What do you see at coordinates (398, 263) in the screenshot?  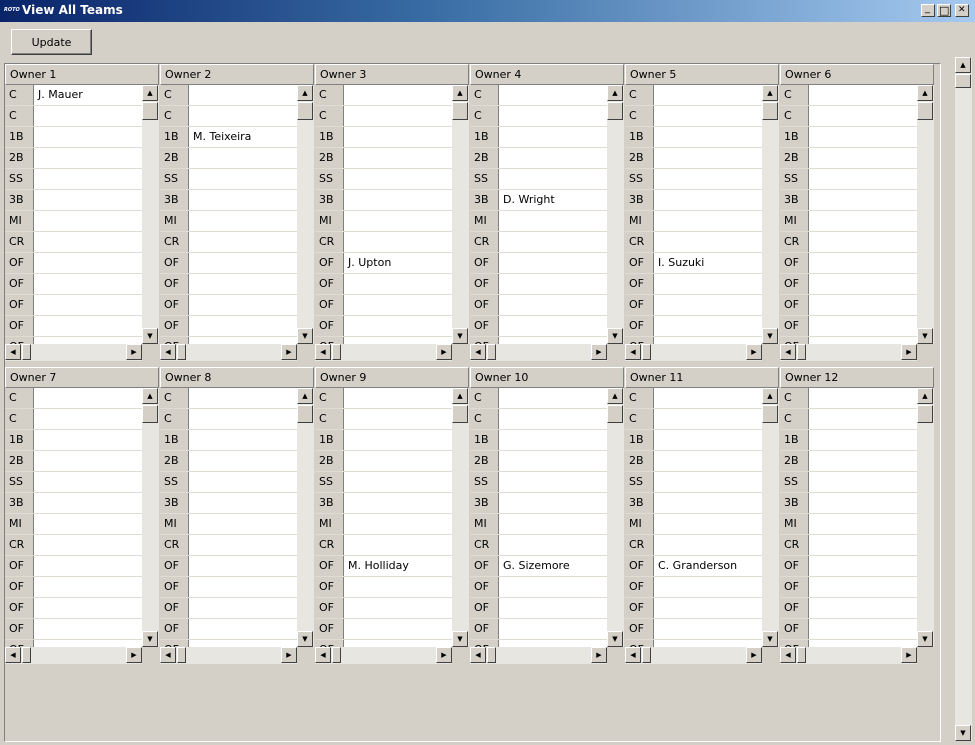 I see `player-cell: J. Upton` at bounding box center [398, 263].